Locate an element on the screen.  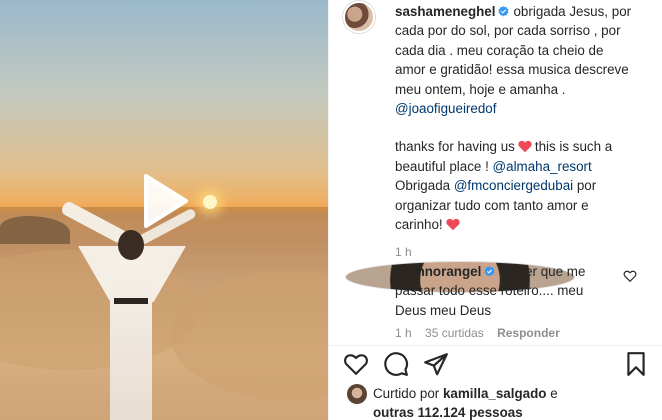
comment-like-count: 35 curtidas is located at coordinates (454, 333).